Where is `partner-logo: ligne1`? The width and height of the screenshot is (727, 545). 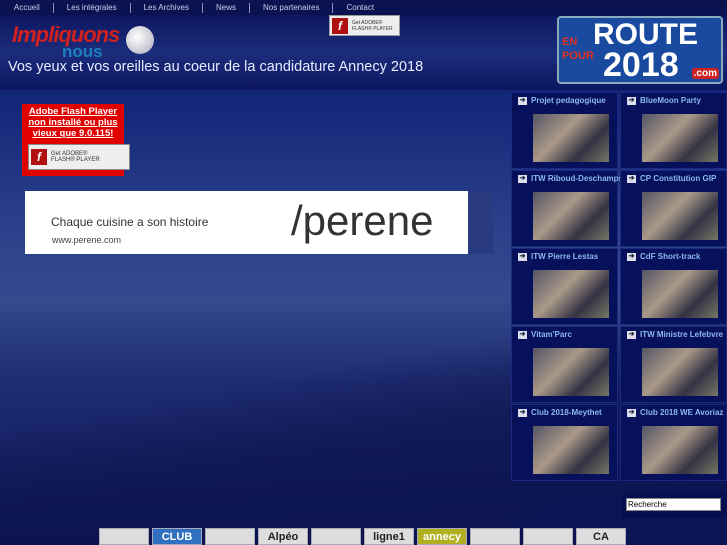
partner-logo: ligne1 is located at coordinates (389, 536).